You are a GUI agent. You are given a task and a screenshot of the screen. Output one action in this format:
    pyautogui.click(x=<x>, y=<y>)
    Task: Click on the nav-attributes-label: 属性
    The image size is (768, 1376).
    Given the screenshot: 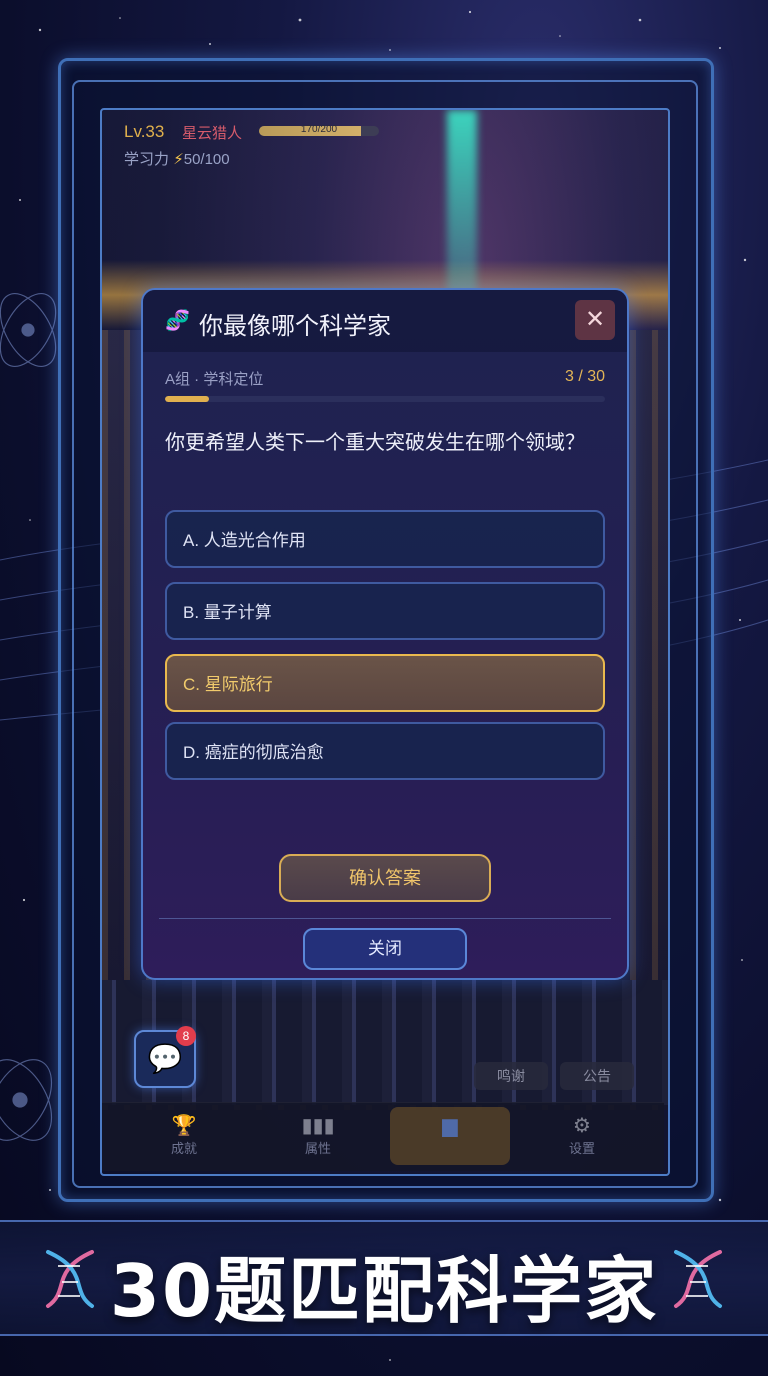 What is the action you would take?
    pyautogui.click(x=317, y=1148)
    